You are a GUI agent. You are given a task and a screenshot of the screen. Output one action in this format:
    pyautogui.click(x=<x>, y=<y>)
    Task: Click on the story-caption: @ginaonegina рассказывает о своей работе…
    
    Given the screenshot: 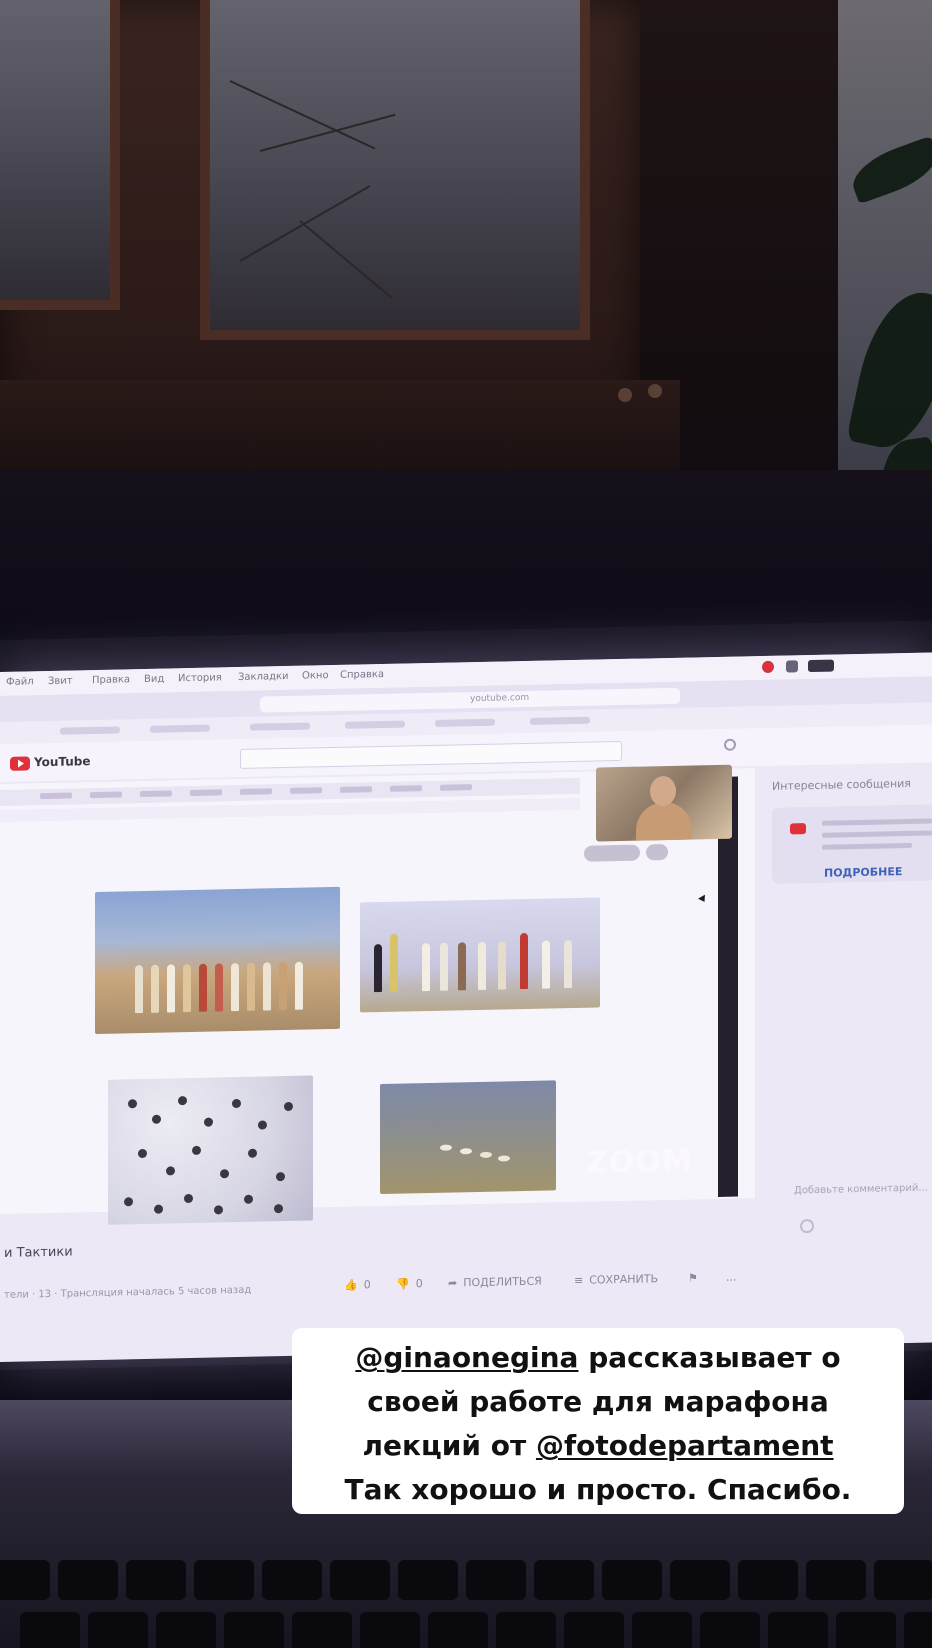 What is the action you would take?
    pyautogui.click(x=598, y=1421)
    